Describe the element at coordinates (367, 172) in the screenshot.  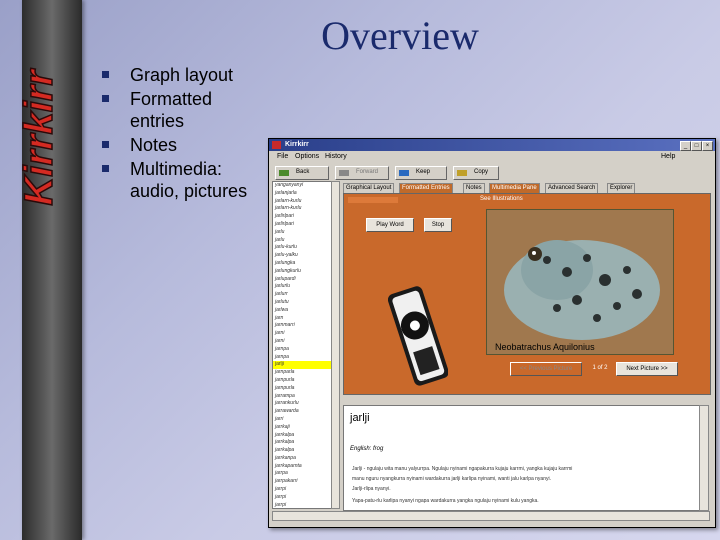
I see `forward-label: Forward` at that location.